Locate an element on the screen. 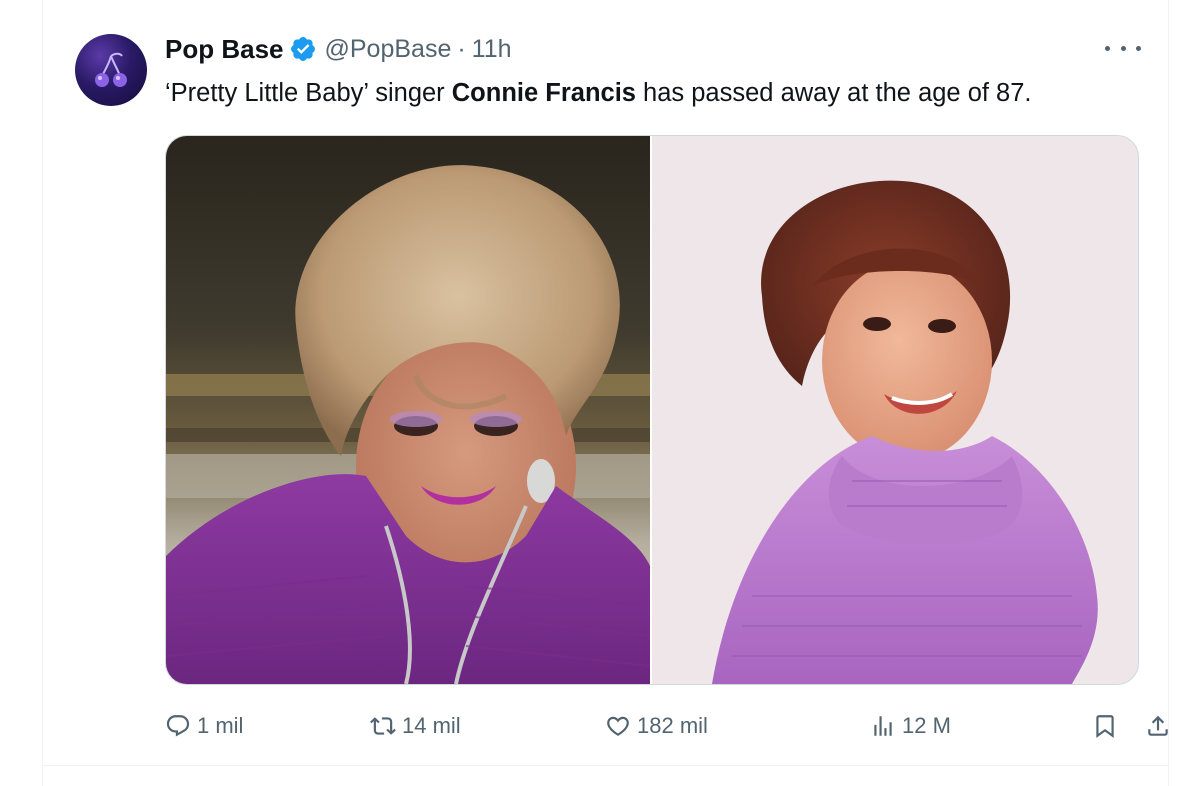 This screenshot has width=1200, height=786. cherries-logo-icon is located at coordinates (111, 69).